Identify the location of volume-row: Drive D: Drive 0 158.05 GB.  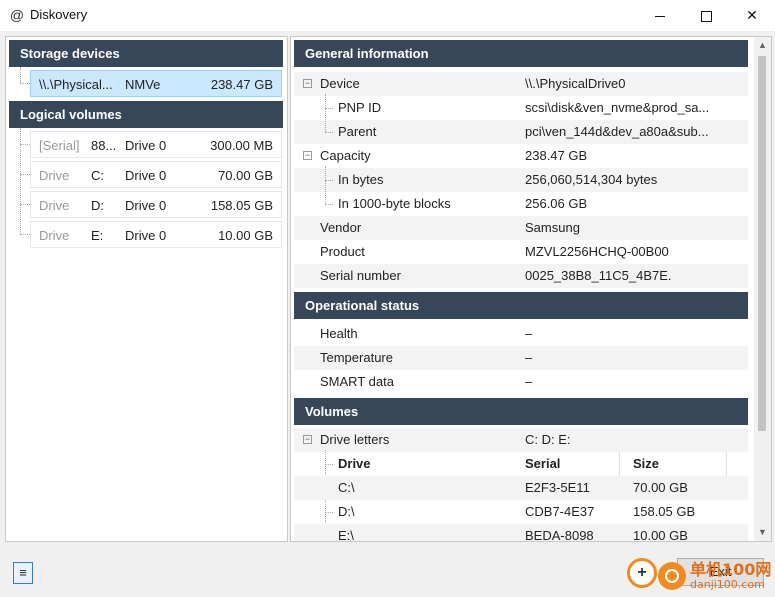
(156, 204).